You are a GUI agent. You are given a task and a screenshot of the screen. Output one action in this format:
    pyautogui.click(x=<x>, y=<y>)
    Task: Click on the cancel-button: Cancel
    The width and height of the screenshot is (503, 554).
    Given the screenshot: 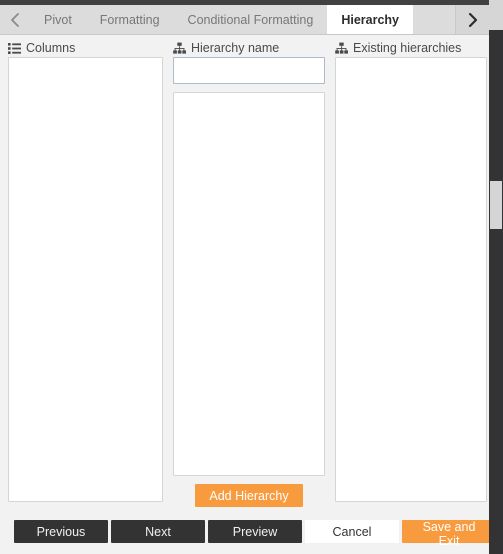 What is the action you would take?
    pyautogui.click(x=352, y=531)
    